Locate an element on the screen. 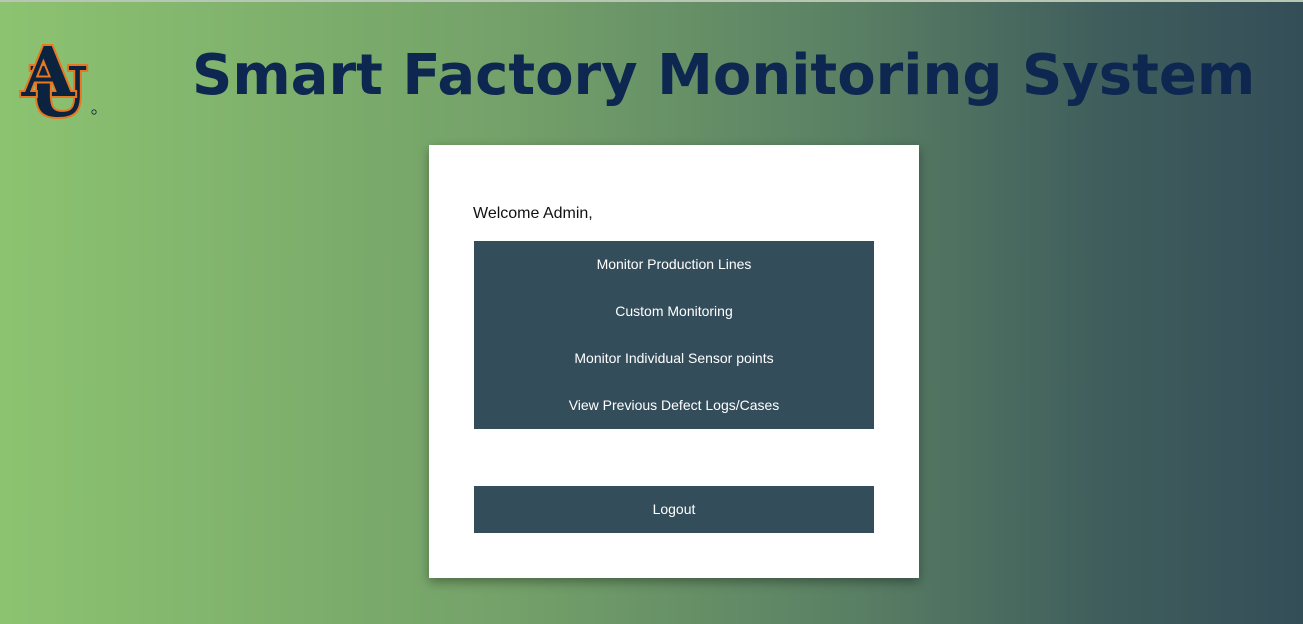  page-title: Smart Factory Monitoring System is located at coordinates (724, 75).